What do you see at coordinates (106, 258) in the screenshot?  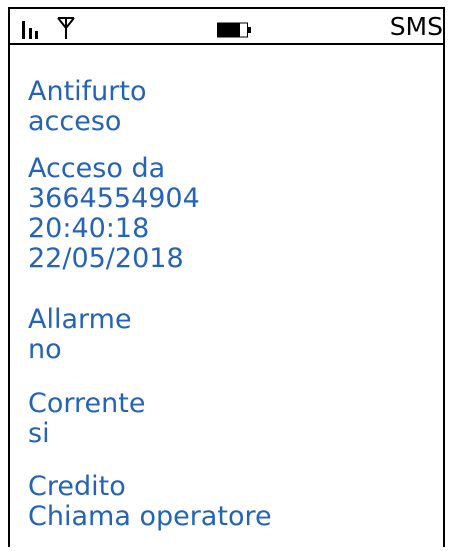 I see `acceso-da-date: 22/05/2018` at bounding box center [106, 258].